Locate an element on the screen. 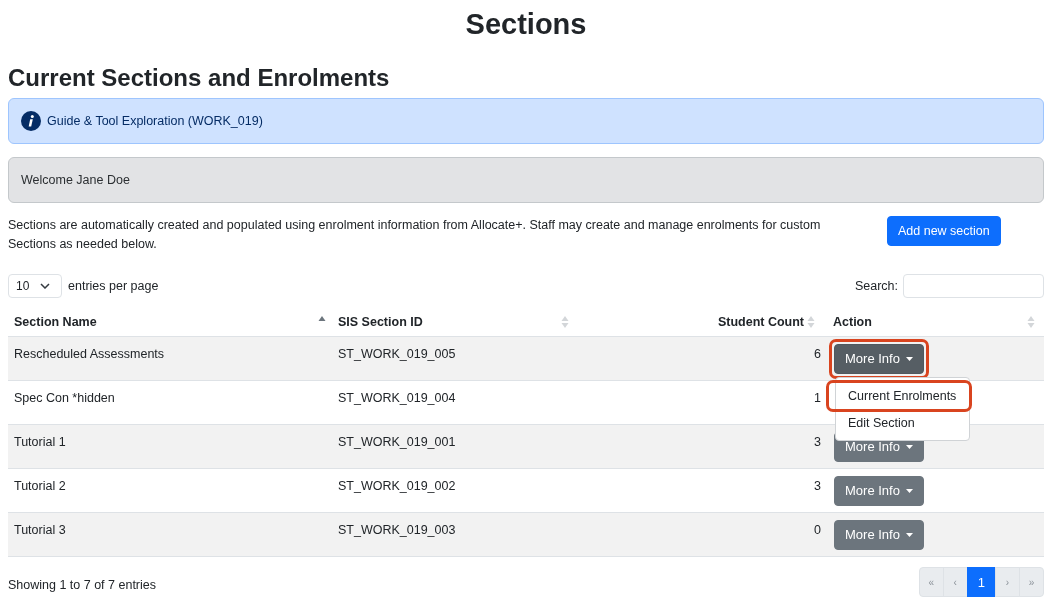 The height and width of the screenshot is (604, 1050). table-cell: Tutorial 3 is located at coordinates (170, 534).